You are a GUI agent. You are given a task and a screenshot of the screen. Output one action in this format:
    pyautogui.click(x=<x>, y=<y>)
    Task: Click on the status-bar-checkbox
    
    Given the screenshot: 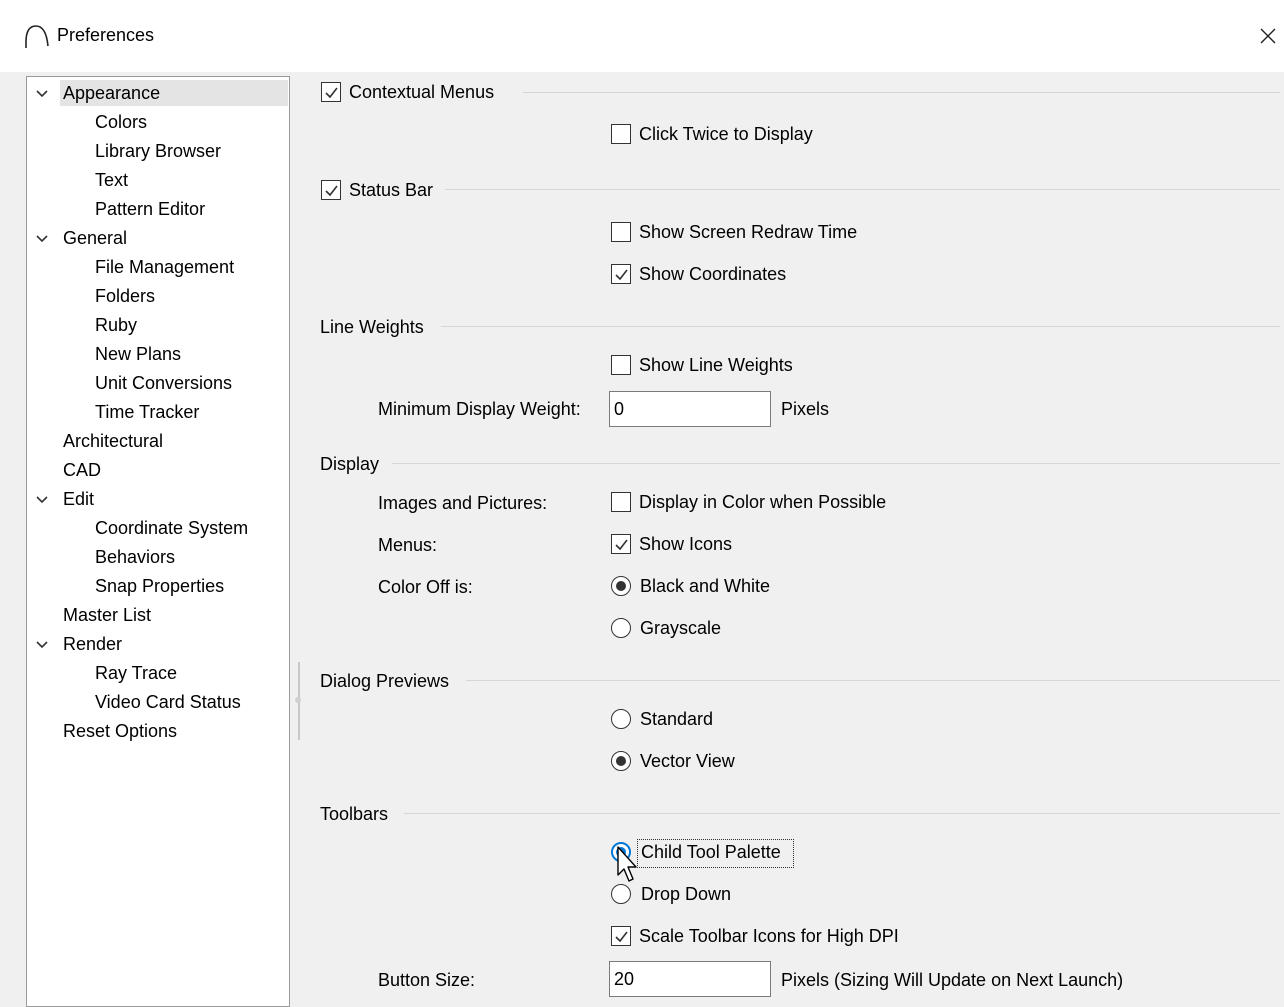 What is the action you would take?
    pyautogui.click(x=331, y=190)
    